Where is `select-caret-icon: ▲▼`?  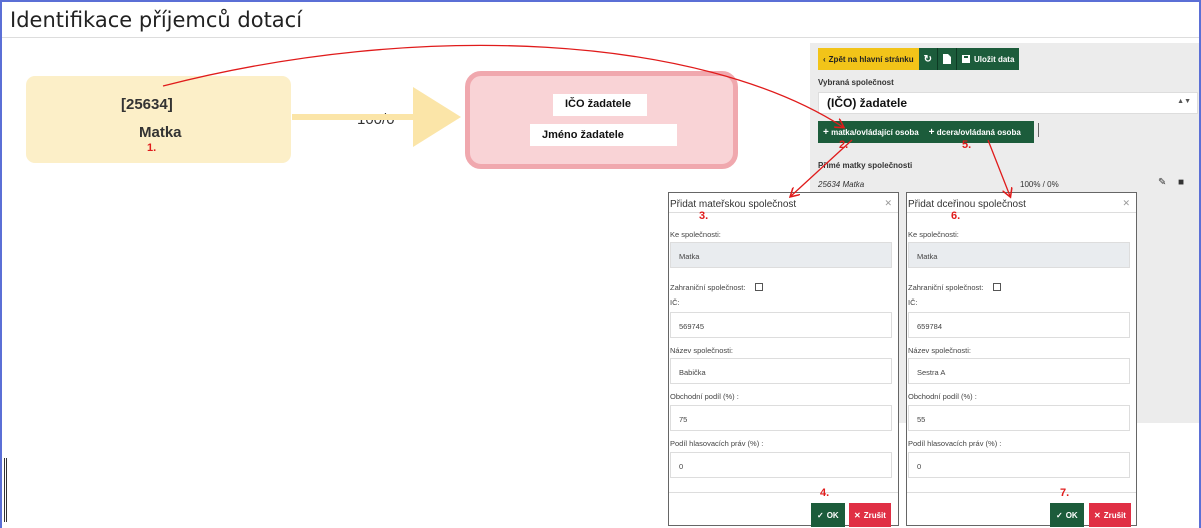
select-caret-icon: ▲▼ is located at coordinates (1184, 101).